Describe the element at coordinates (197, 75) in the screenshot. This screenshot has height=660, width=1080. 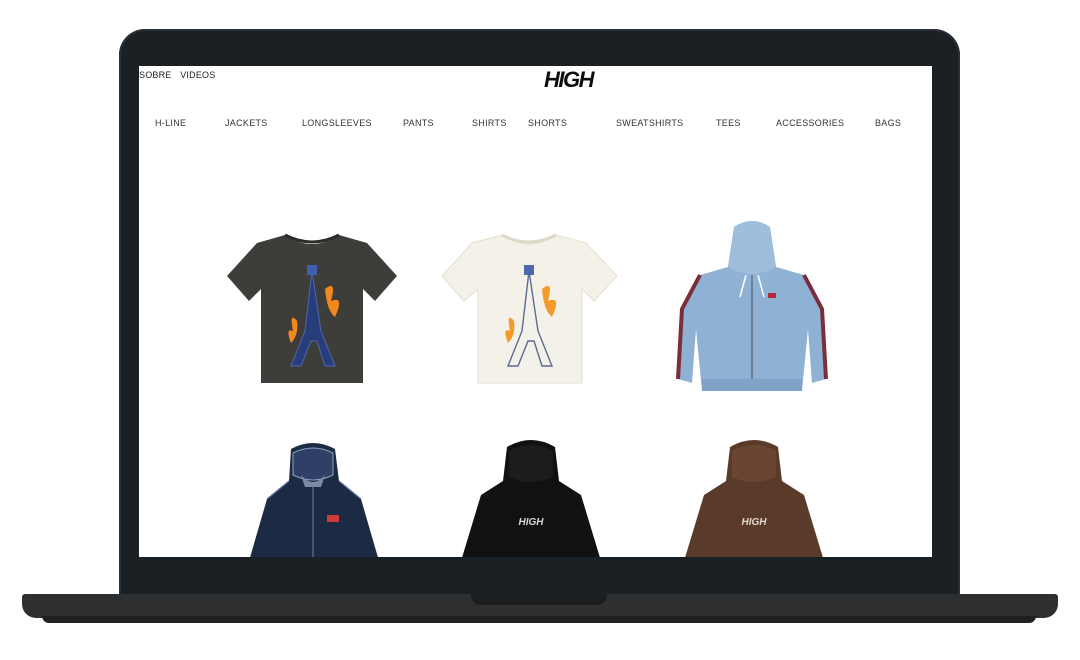
I see `top-link-videos: VIDEOS` at that location.